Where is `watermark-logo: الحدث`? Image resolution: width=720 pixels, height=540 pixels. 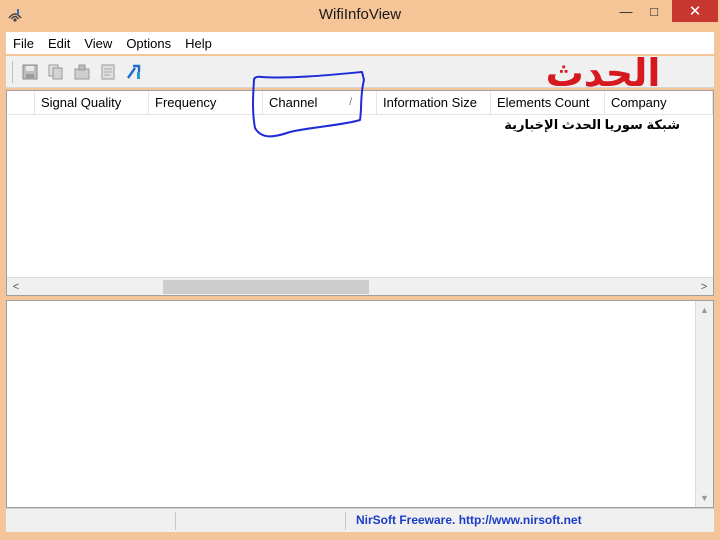 watermark-logo: الحدث is located at coordinates (603, 73).